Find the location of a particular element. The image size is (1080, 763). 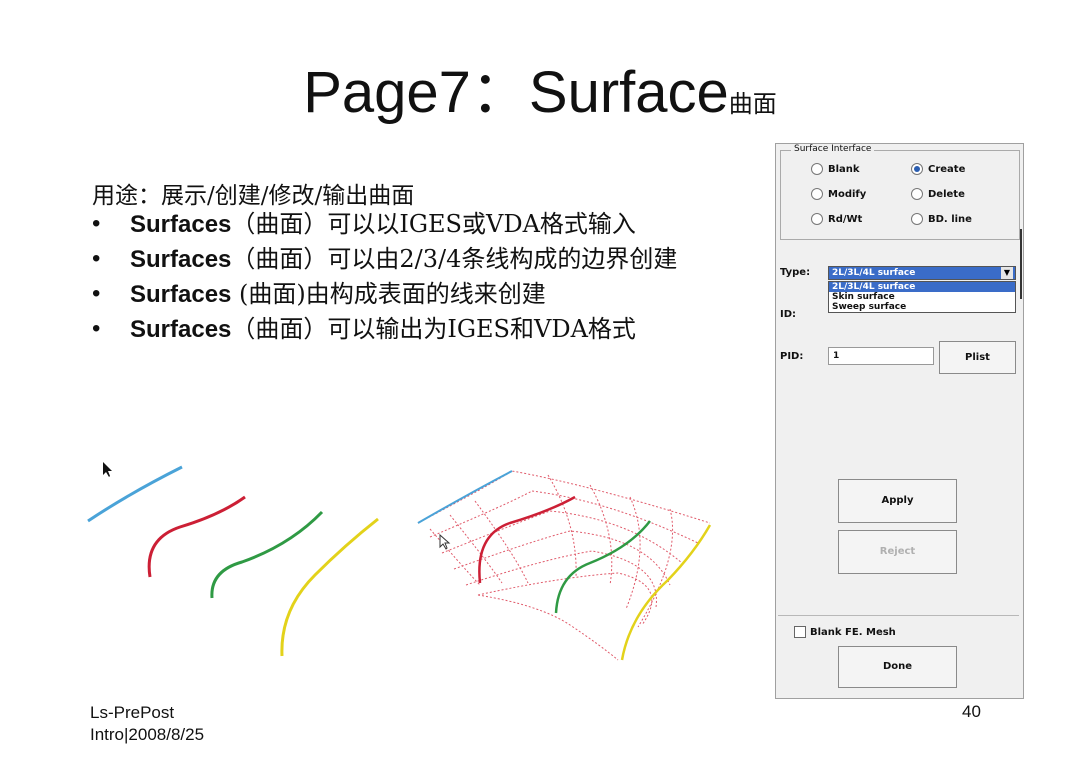

dropdown-arrow-icon: ▼ is located at coordinates (1007, 273).